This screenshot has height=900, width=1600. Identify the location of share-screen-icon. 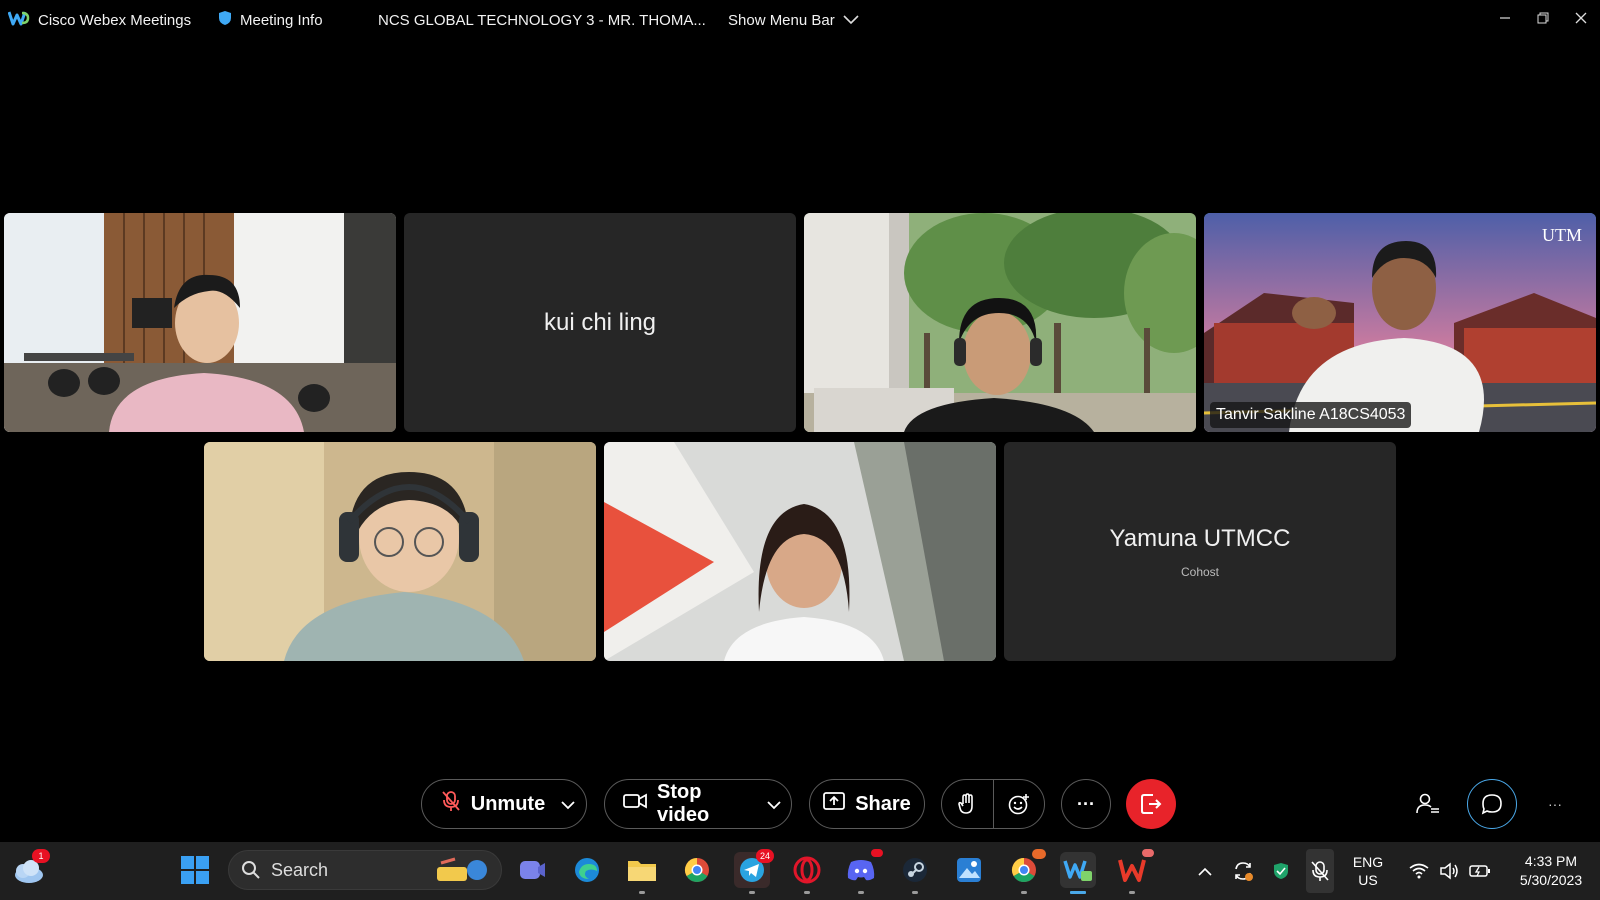
(834, 804).